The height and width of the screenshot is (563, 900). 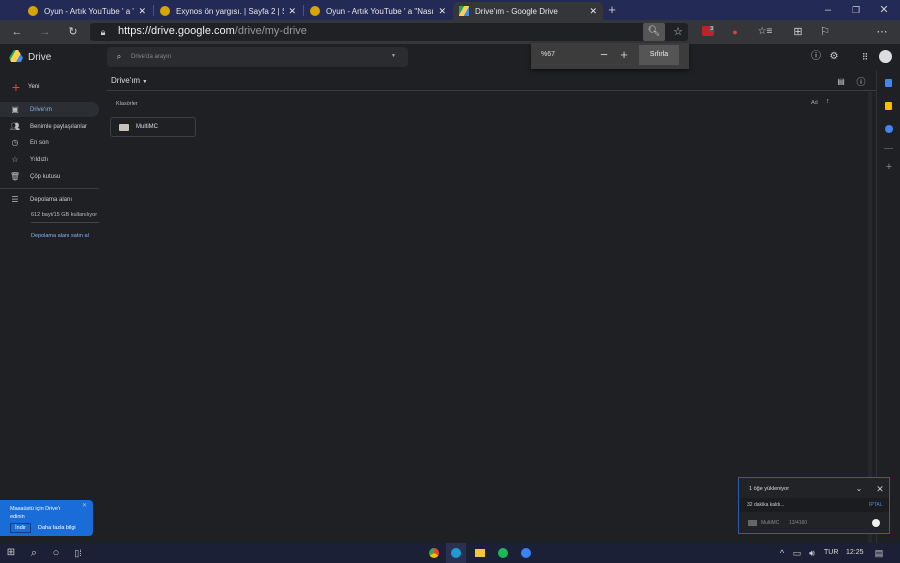 What do you see at coordinates (73, 32) in the screenshot?
I see `reload-button: ↻` at bounding box center [73, 32].